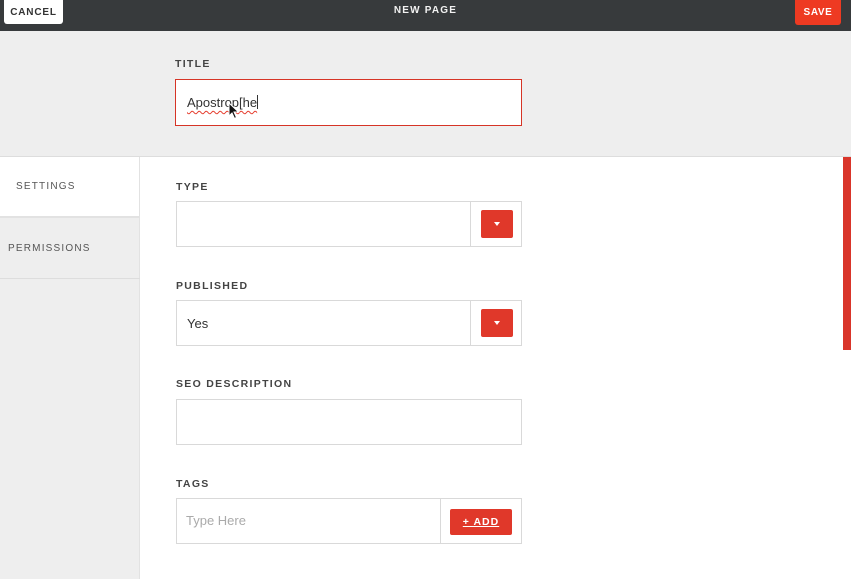 Image resolution: width=851 pixels, height=579 pixels. Describe the element at coordinates (69, 187) in the screenshot. I see `tab-settings: SETTINGS` at that location.